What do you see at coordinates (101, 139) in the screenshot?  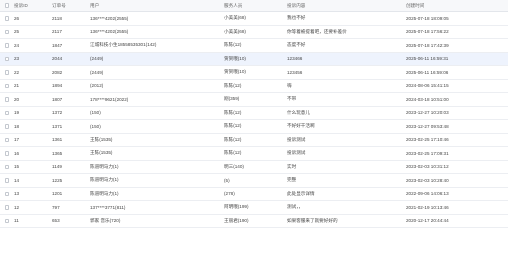 I see `cell-user: 王陈(1535)` at bounding box center [101, 139].